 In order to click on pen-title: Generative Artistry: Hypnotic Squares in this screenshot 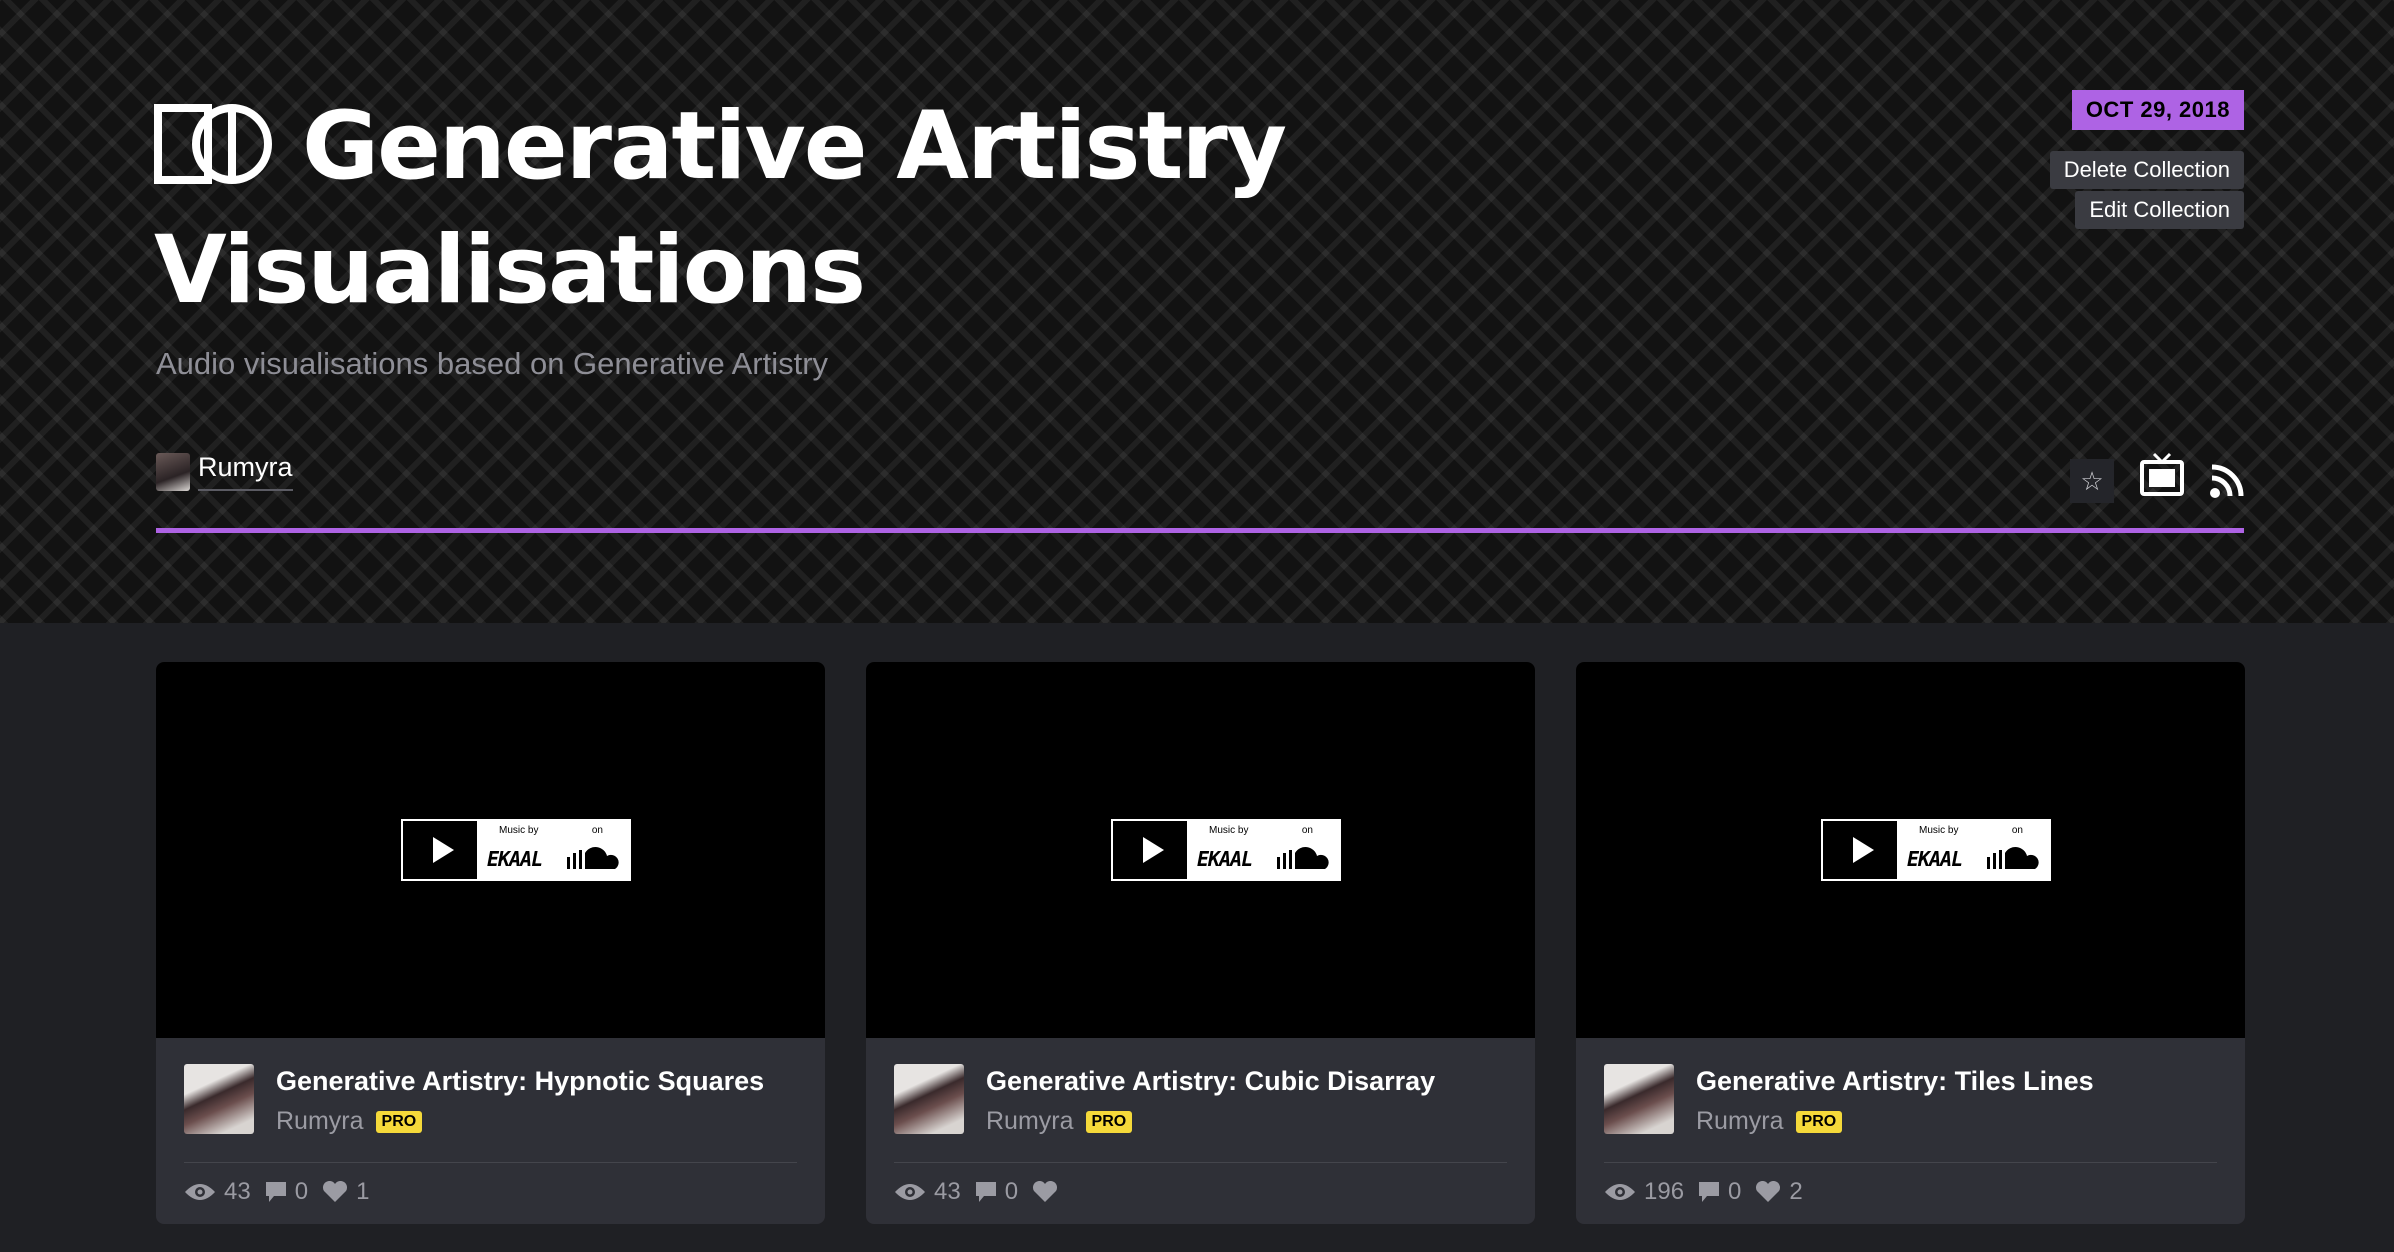, I will do `click(520, 1081)`.